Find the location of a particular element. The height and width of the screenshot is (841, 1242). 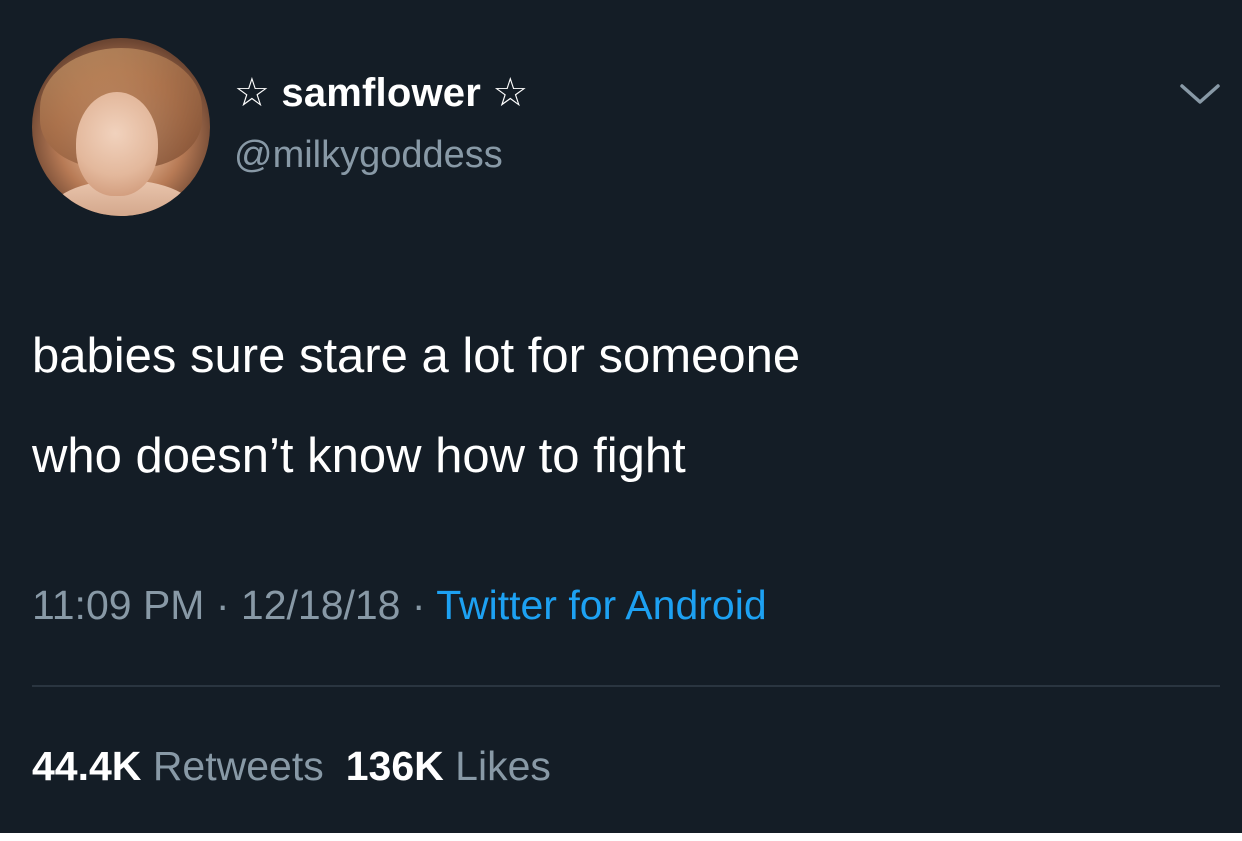

avatar is located at coordinates (121, 127).